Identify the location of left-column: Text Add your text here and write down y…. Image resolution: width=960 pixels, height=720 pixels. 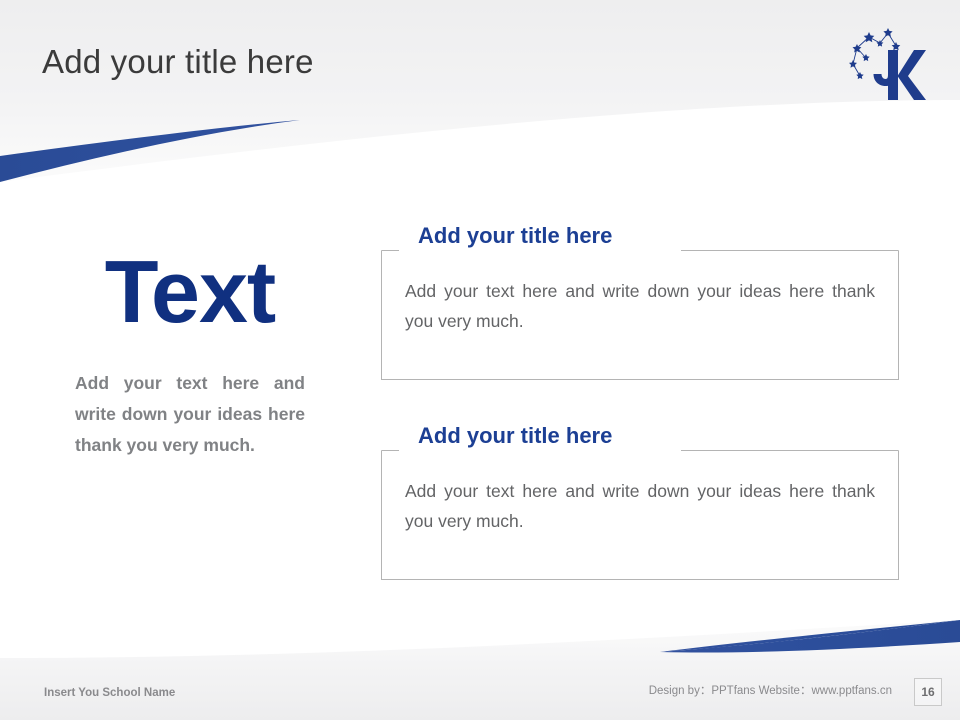
(190, 354).